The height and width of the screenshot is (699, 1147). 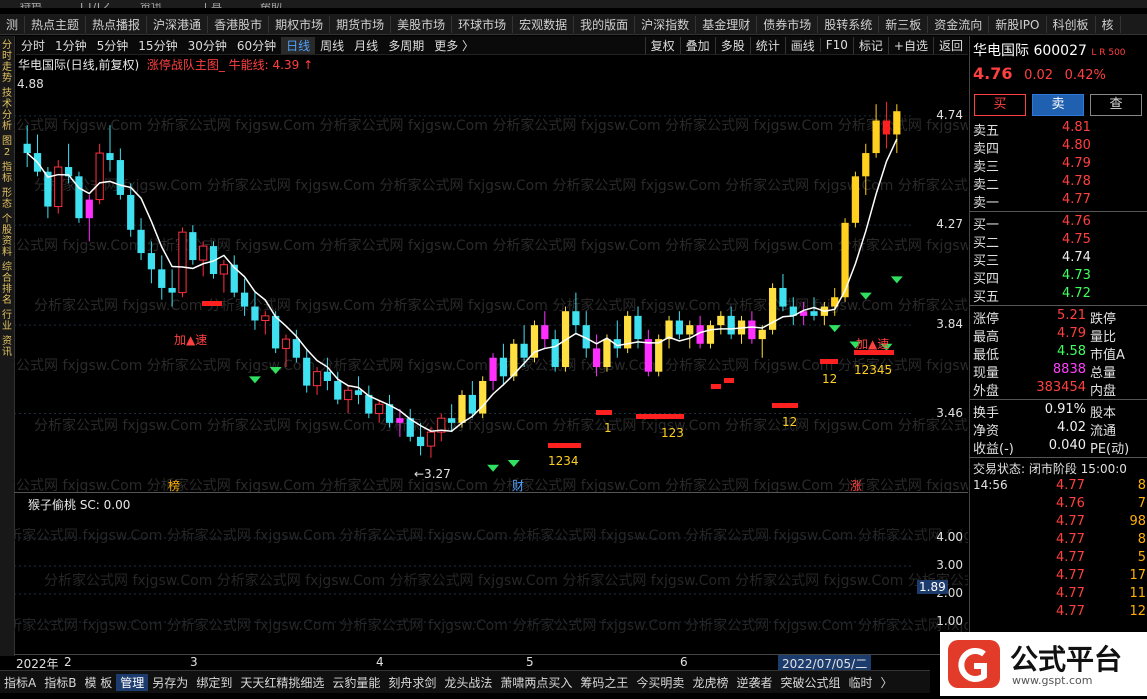 What do you see at coordinates (117, 24) in the screenshot?
I see `nav-item: 热点播报` at bounding box center [117, 24].